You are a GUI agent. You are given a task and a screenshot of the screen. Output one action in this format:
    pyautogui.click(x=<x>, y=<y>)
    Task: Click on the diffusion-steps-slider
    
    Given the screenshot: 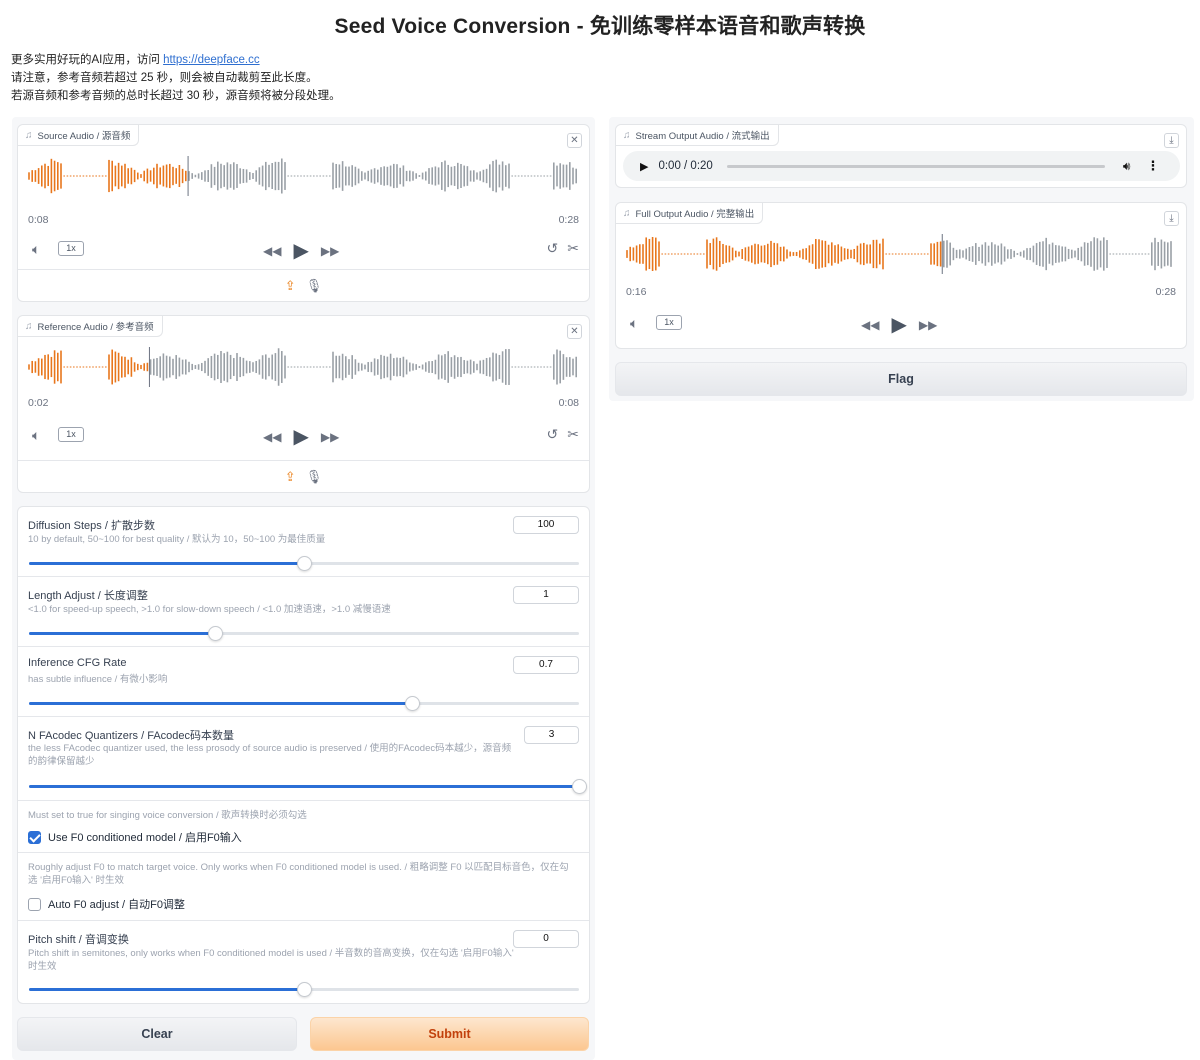 What is the action you would take?
    pyautogui.click(x=304, y=563)
    